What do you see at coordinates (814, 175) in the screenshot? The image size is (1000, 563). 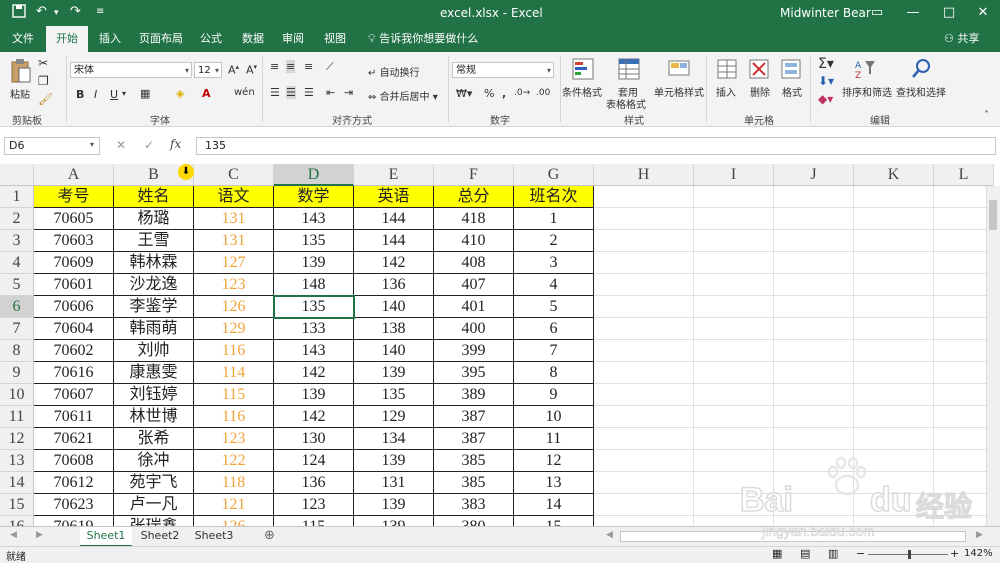 I see `column-header-j: J` at bounding box center [814, 175].